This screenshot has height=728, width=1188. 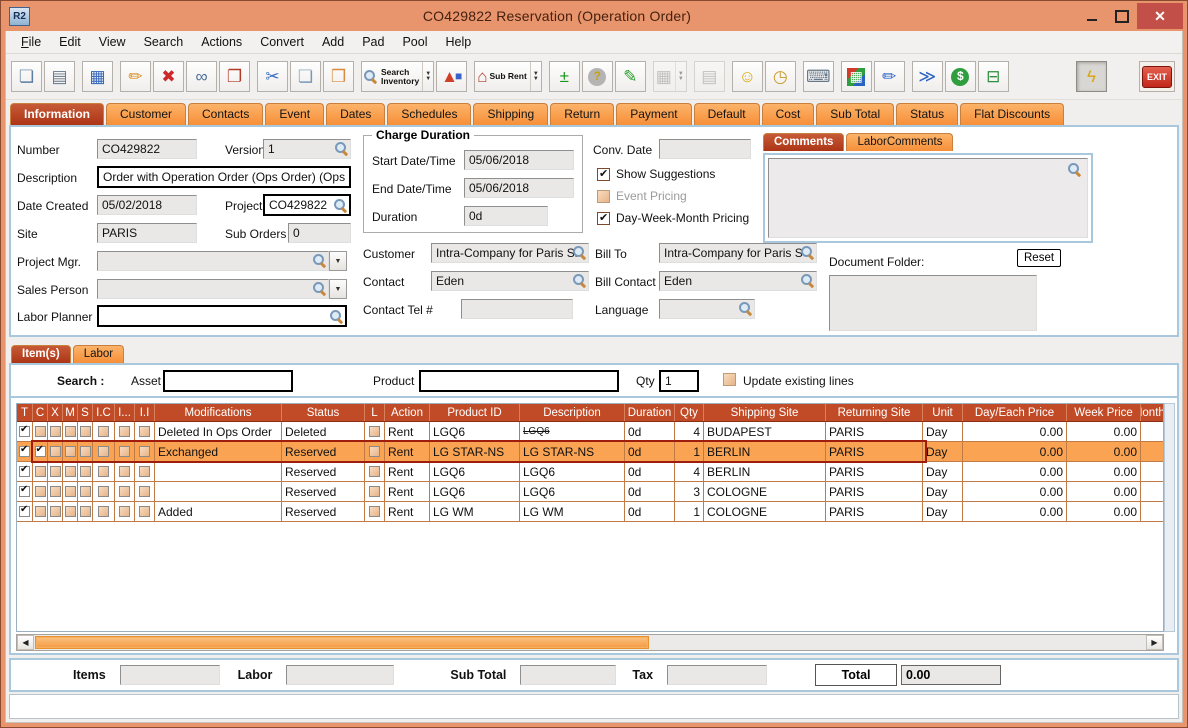 I want to click on reports-blocks-button: ▦, so click(x=856, y=76).